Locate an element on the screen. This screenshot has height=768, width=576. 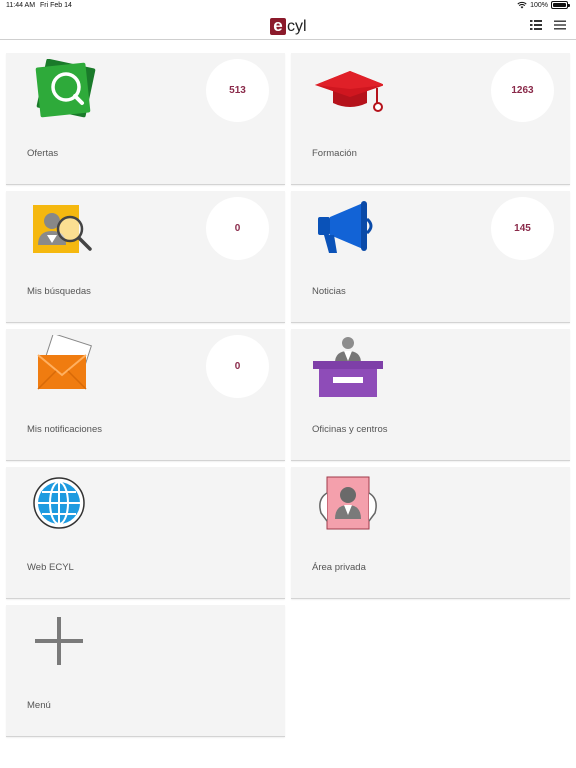
tile-label: Formación is located at coordinates (334, 153).